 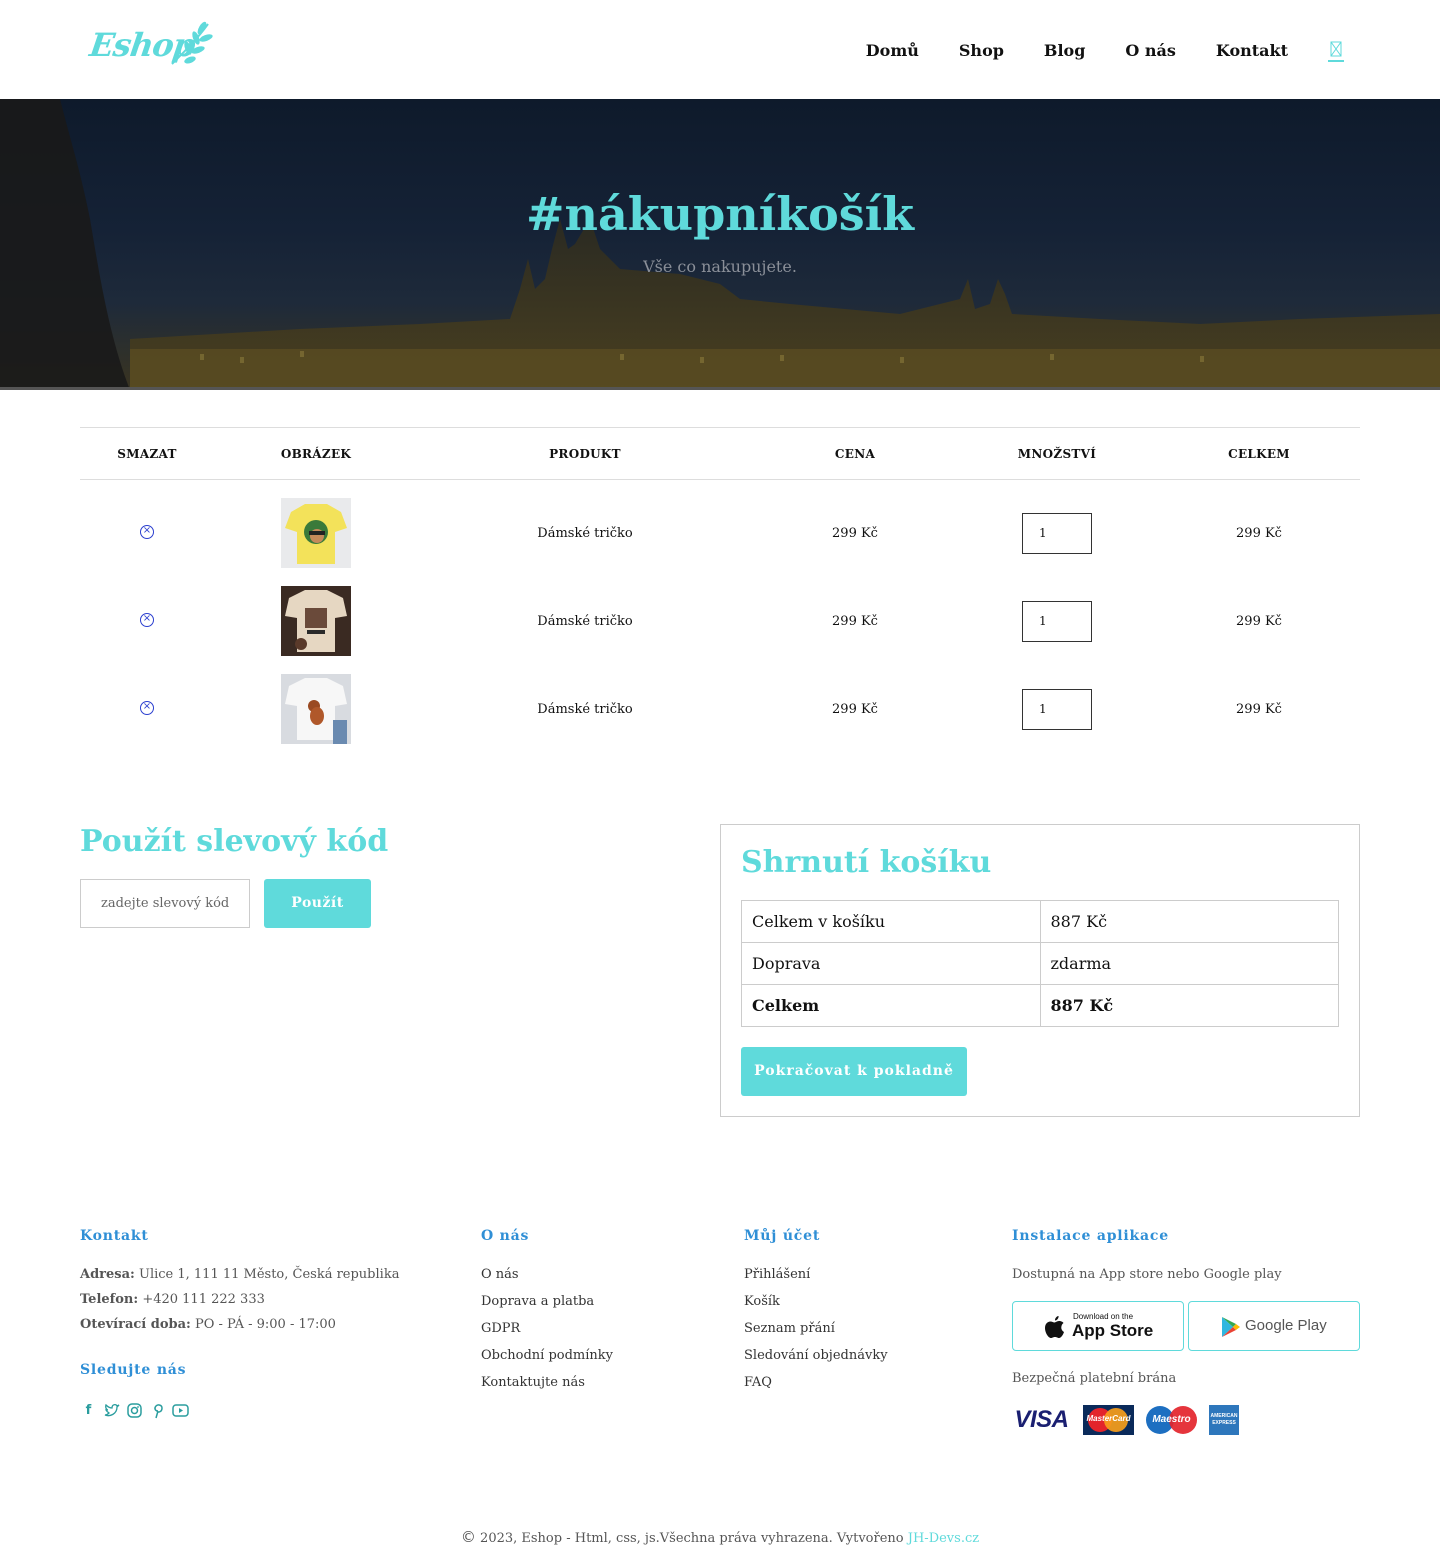 I want to click on phone-label: Telefon:, so click(x=109, y=1299).